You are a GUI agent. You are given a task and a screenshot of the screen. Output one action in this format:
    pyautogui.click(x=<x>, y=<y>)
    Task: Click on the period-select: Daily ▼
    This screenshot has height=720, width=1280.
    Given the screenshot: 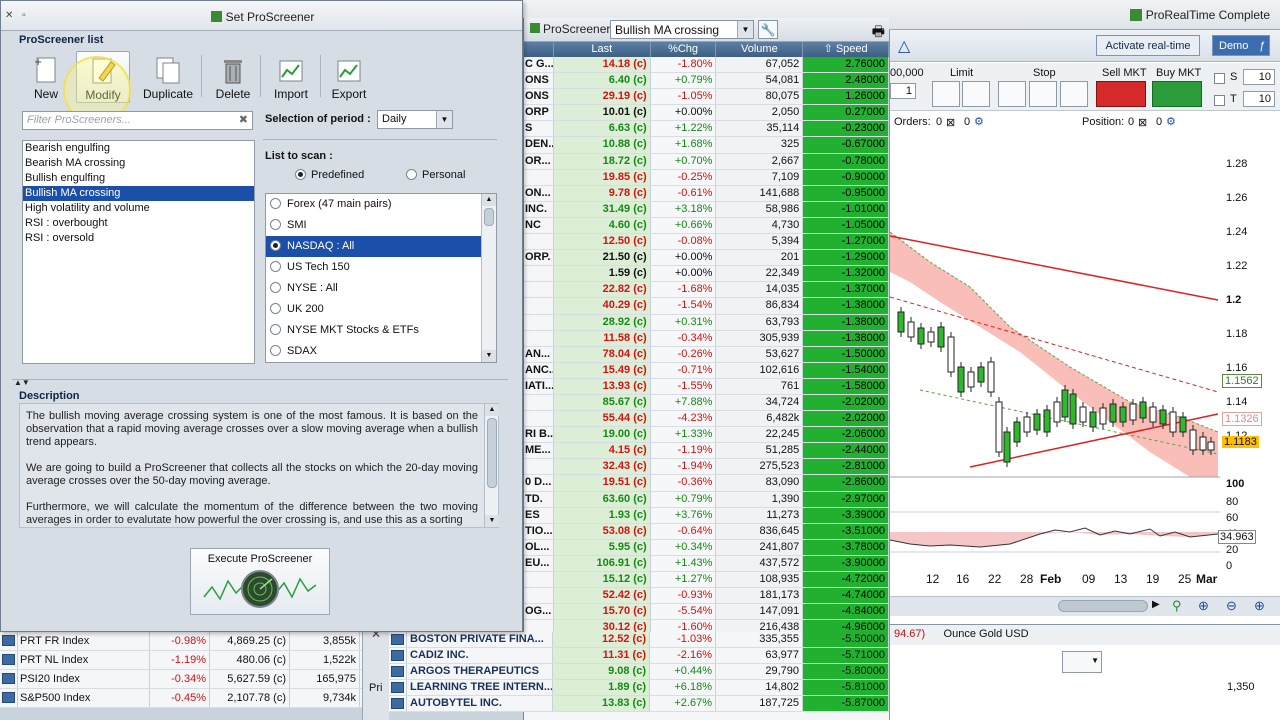 What is the action you would take?
    pyautogui.click(x=415, y=119)
    